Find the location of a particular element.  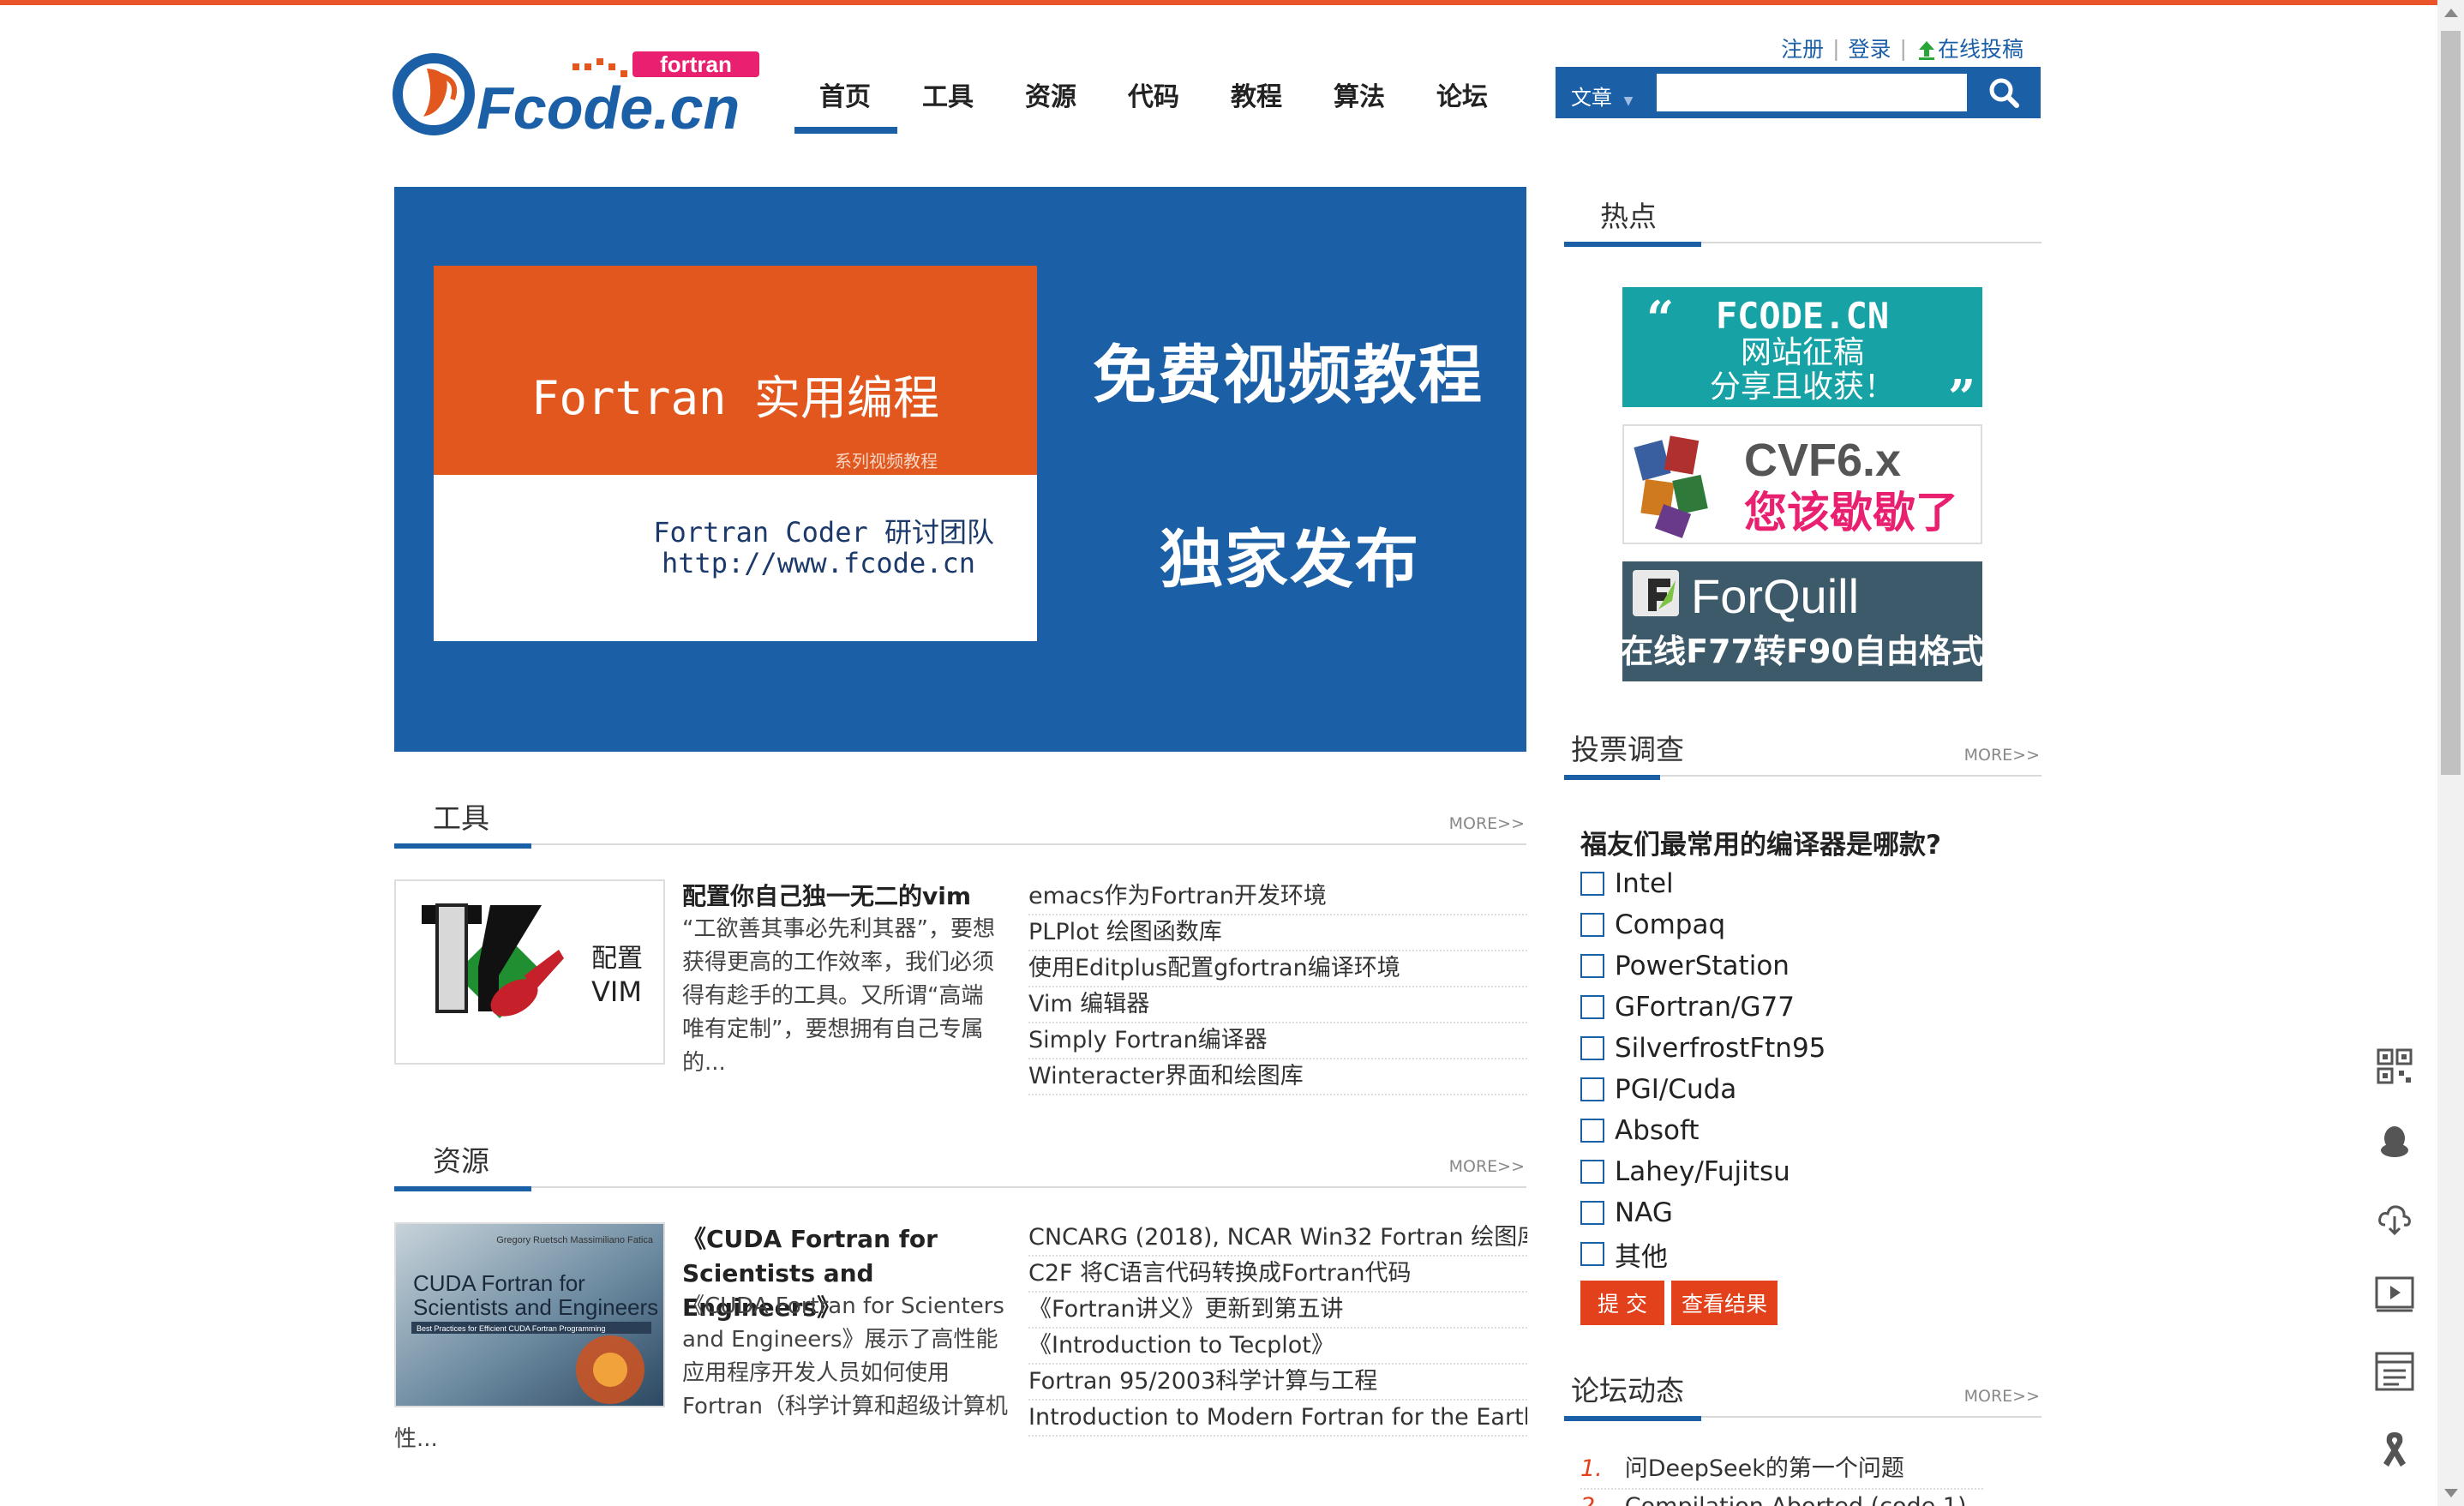

list-item: Winteracter界面和绘图库 is located at coordinates (1277, 1077).